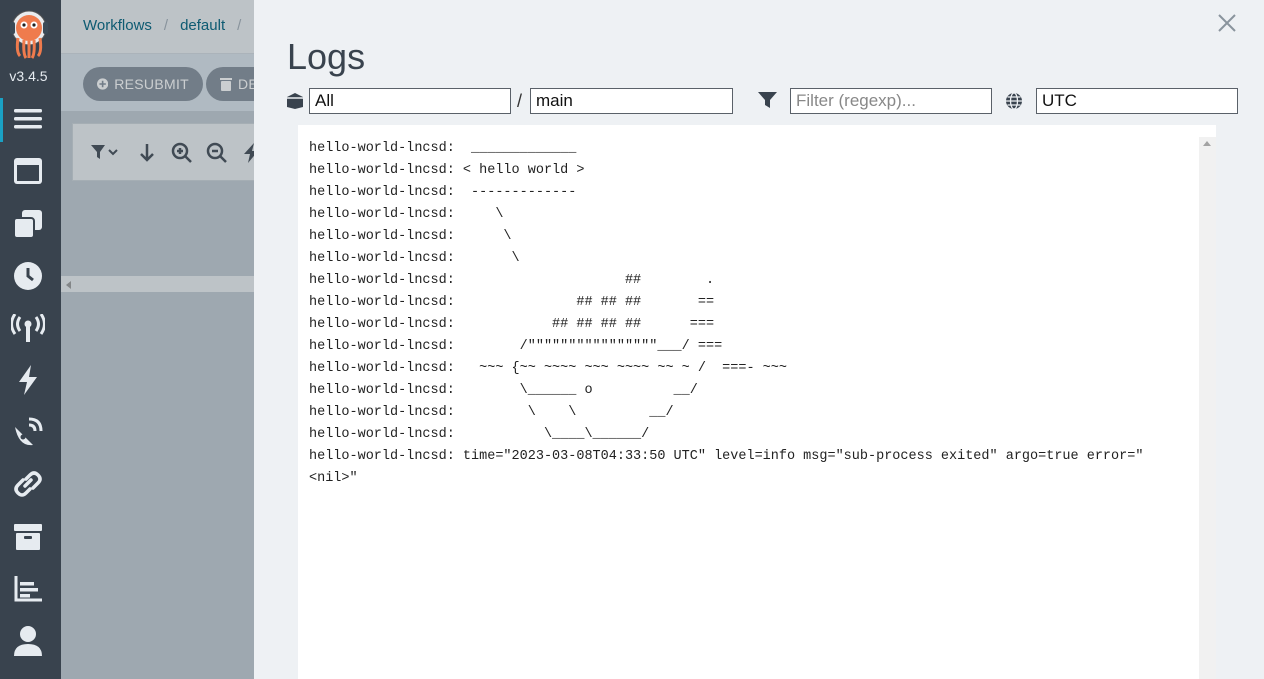 Image resolution: width=1264 pixels, height=679 pixels. I want to click on container-input, so click(631, 101).